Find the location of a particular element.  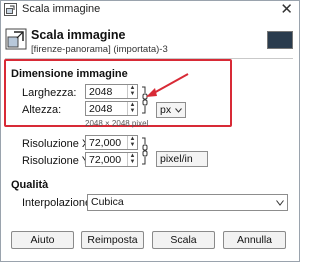

image-name: [firenze-panorama] (importata)-3 is located at coordinates (99, 49).